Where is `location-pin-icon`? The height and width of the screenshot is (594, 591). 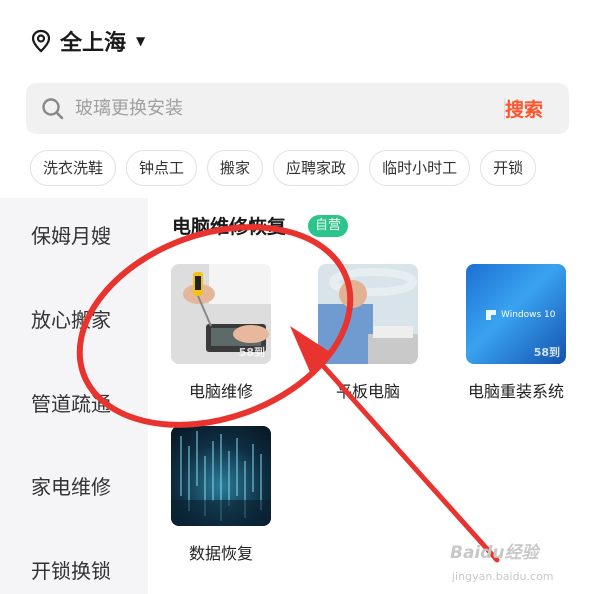
location-pin-icon is located at coordinates (41, 41).